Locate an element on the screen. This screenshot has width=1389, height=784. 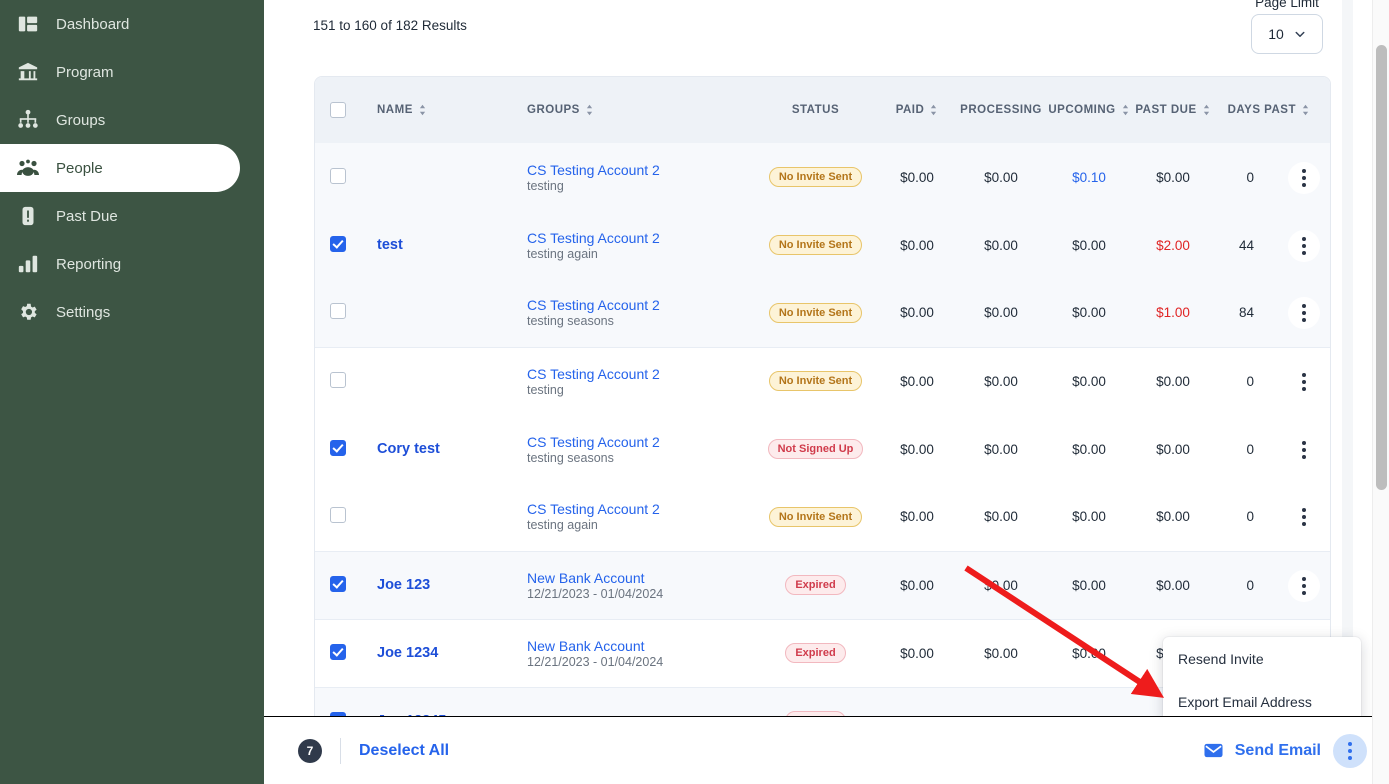
sidebar-item-settings: Settings is located at coordinates (120, 312).